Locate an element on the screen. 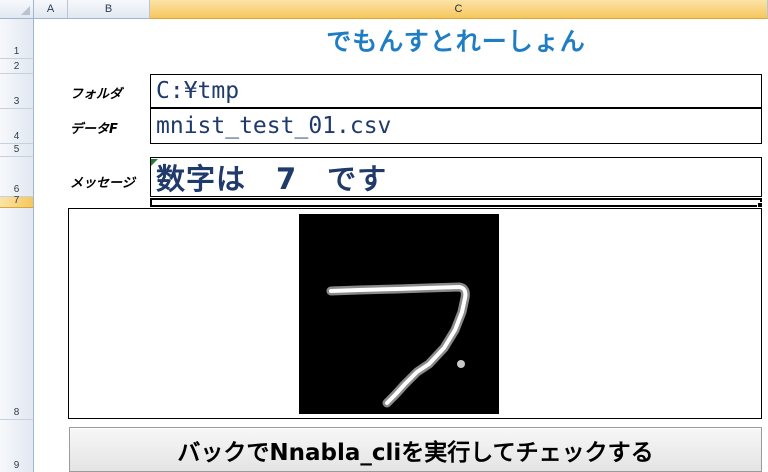  column-header-c: C is located at coordinates (459, 9).